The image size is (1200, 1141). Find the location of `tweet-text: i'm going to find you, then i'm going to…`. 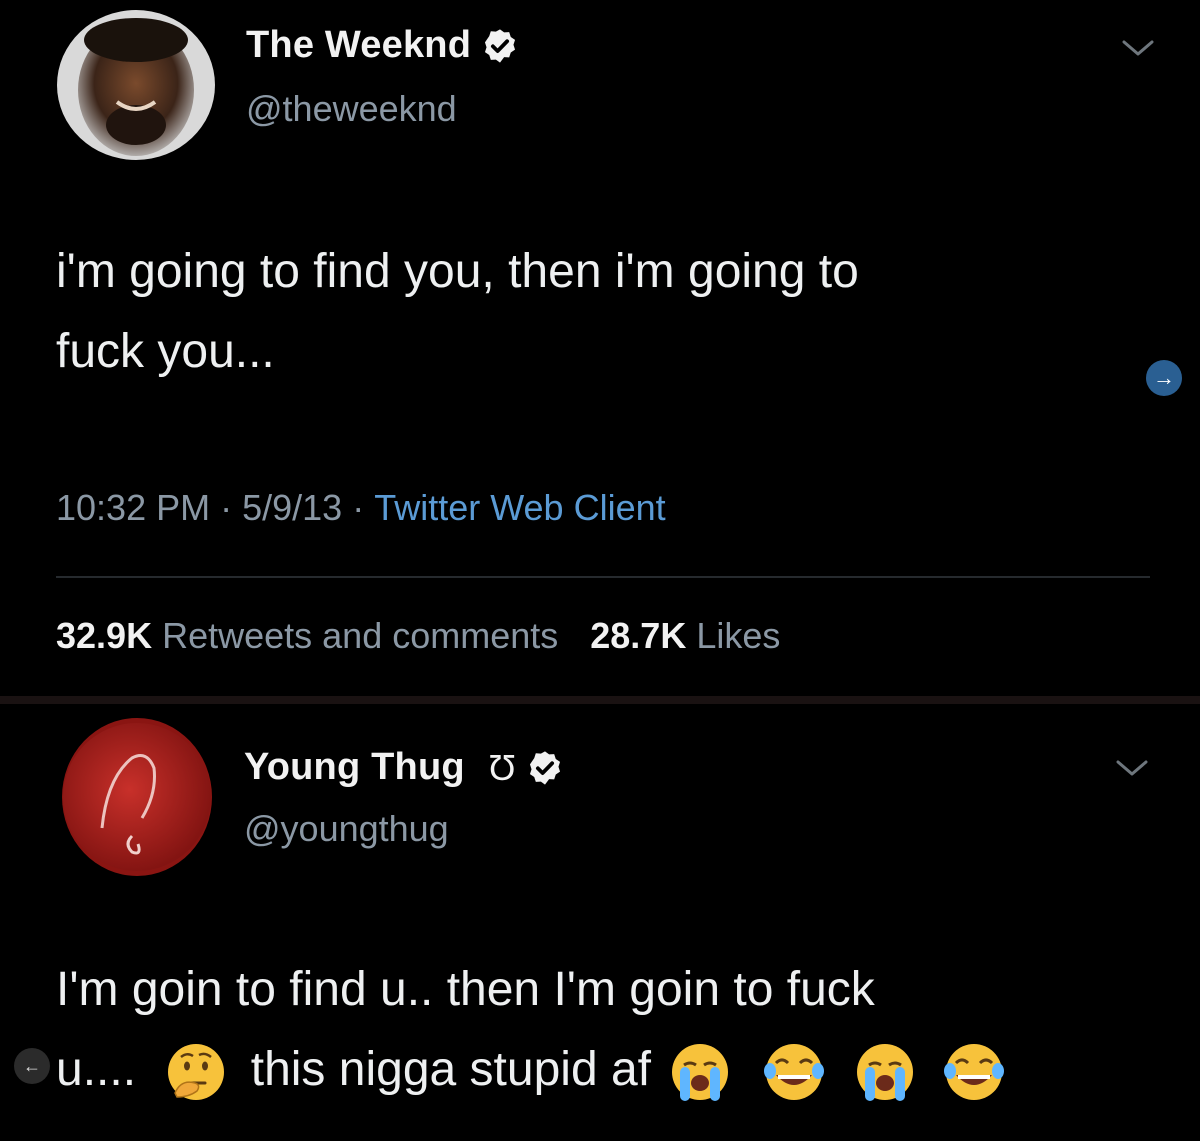

tweet-text: i'm going to find you, then i'm going to… is located at coordinates (601, 312).